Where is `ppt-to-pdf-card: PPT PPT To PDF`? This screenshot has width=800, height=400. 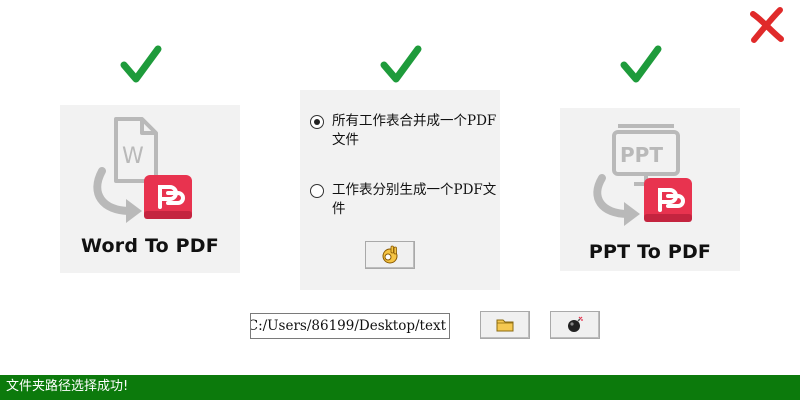 ppt-to-pdf-card: PPT PPT To PDF is located at coordinates (650, 189).